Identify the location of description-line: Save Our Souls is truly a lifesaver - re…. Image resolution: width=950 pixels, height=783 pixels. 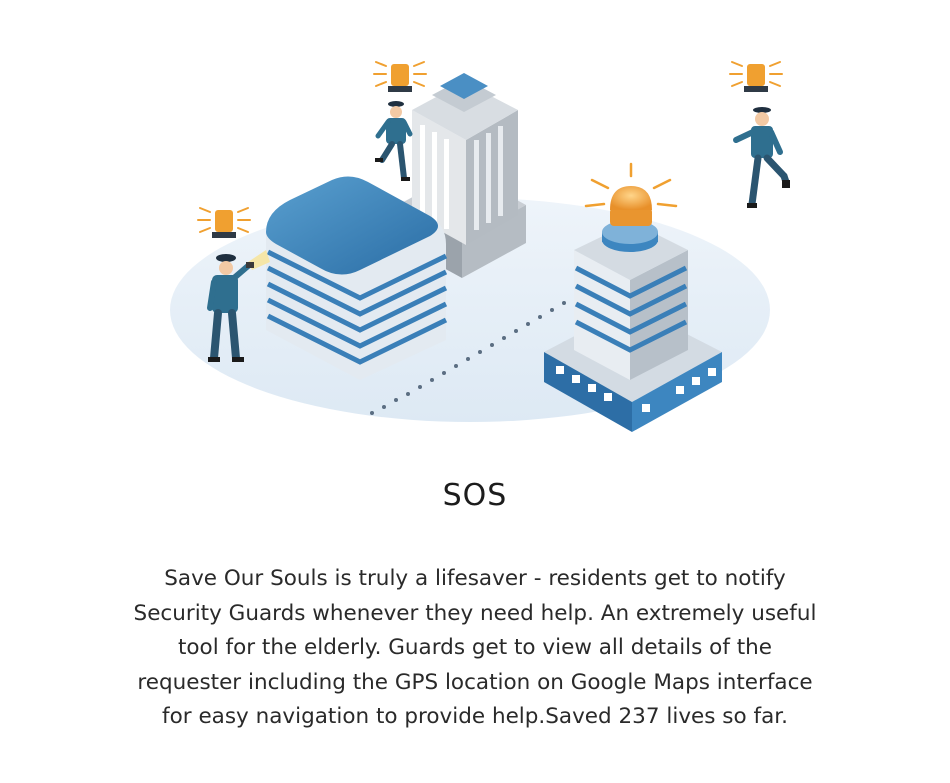
(475, 578).